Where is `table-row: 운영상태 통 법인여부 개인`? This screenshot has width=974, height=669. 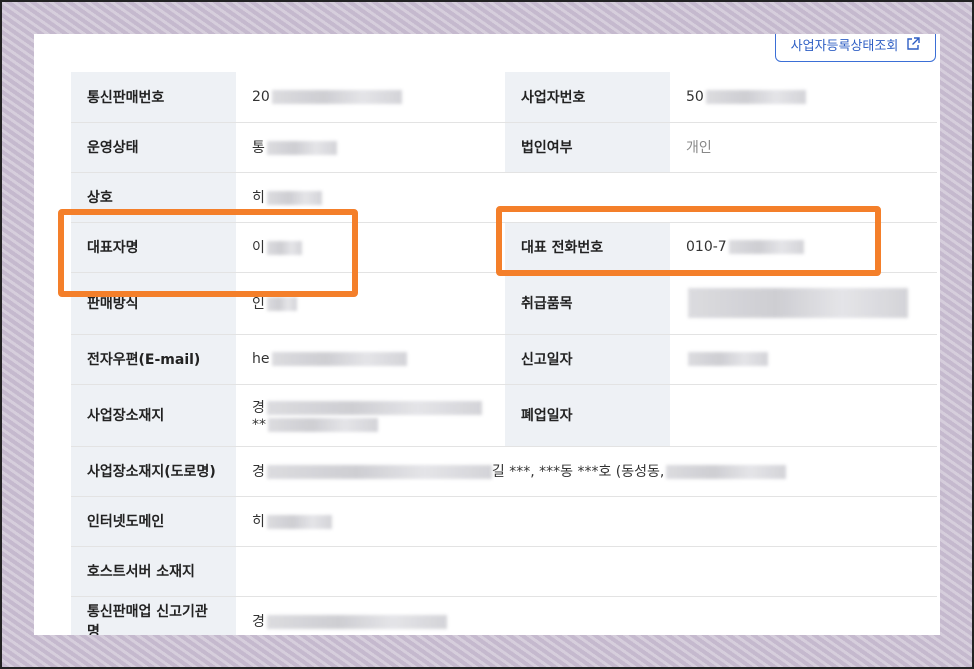 table-row: 운영상태 통 법인여부 개인 is located at coordinates (504, 147).